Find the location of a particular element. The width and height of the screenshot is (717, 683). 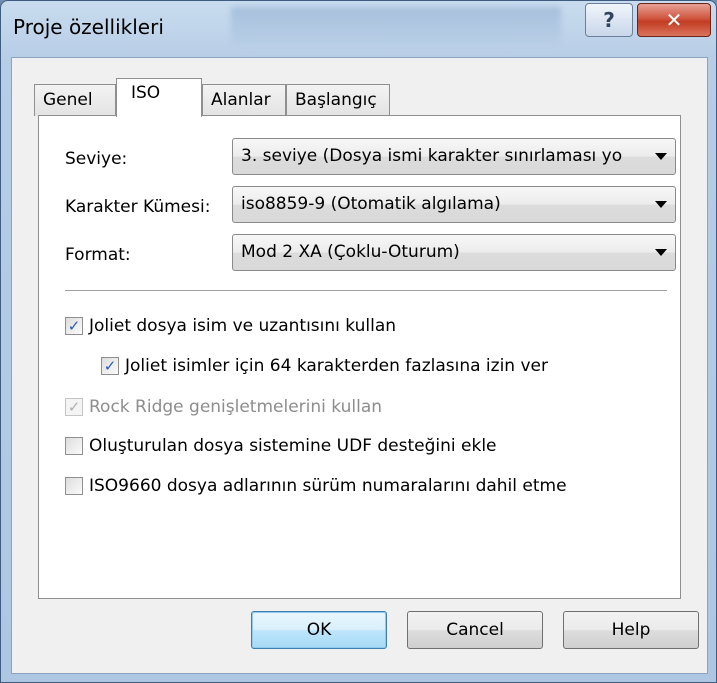

tab-label: Genel is located at coordinates (68, 100).